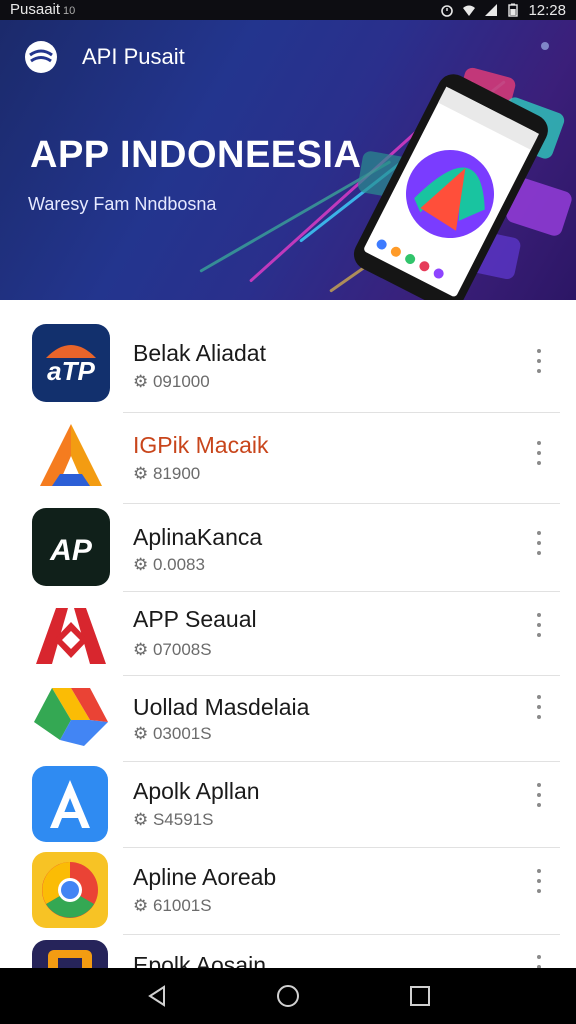 This screenshot has height=1024, width=576. Describe the element at coordinates (491, 10) in the screenshot. I see `signal-icon` at that location.